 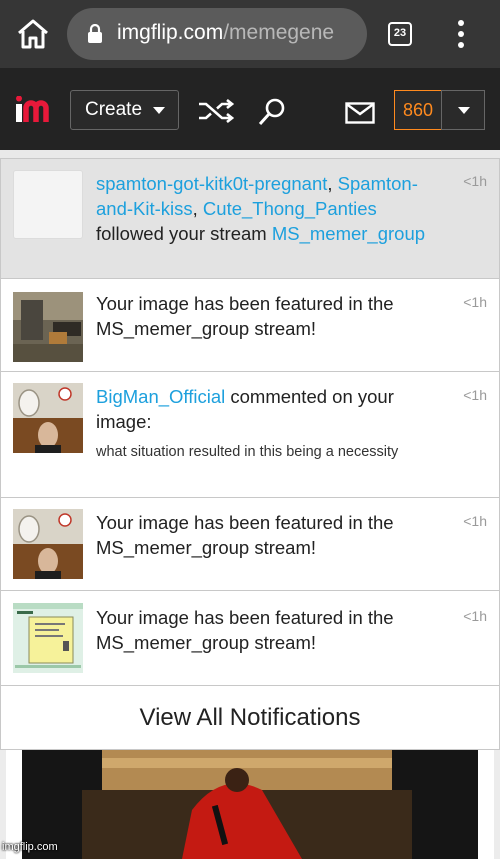 What do you see at coordinates (216, 111) in the screenshot?
I see `shuffle-icon` at bounding box center [216, 111].